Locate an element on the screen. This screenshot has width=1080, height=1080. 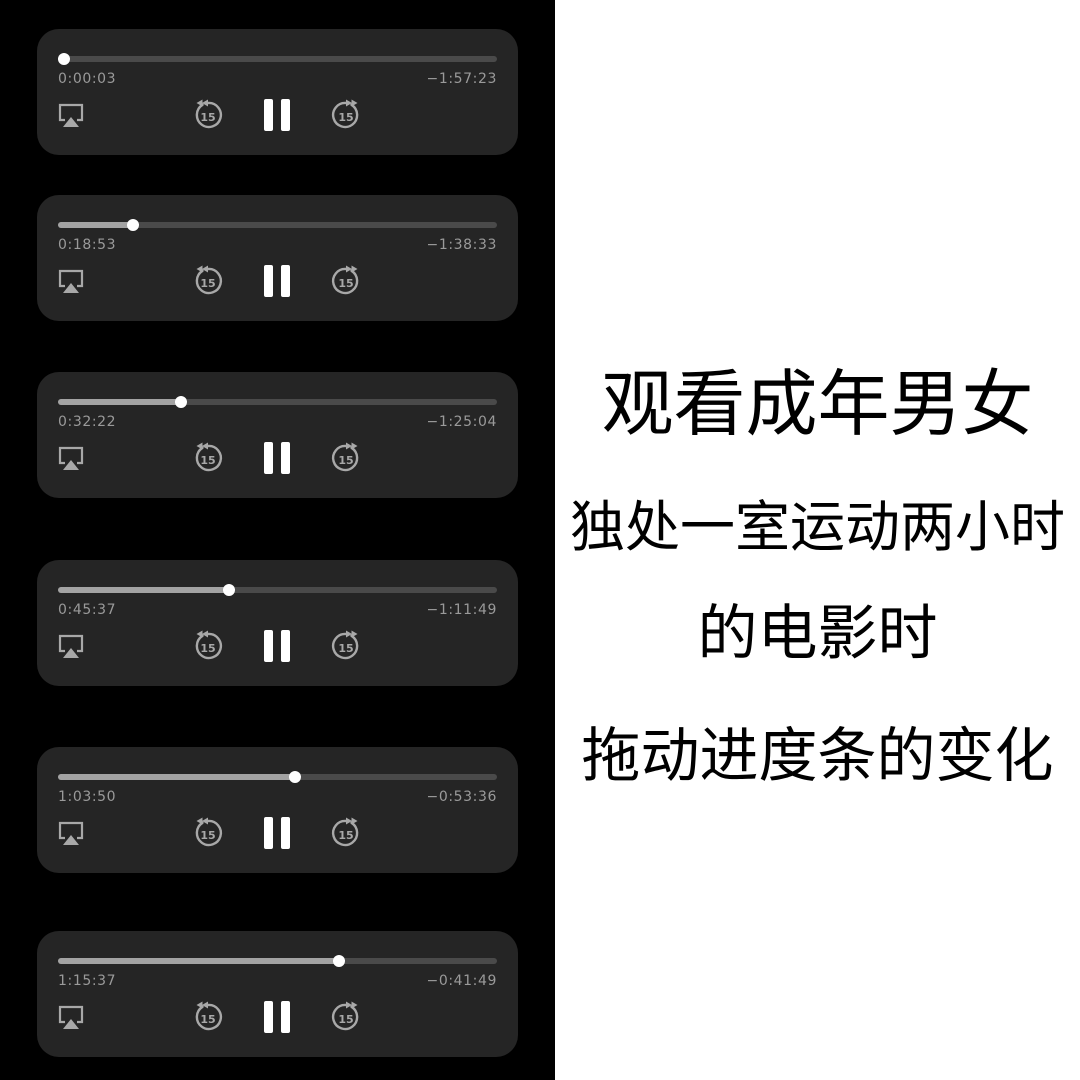
media-player: 1:03:50 −0:53:36 15 15 is located at coordinates (277, 810).